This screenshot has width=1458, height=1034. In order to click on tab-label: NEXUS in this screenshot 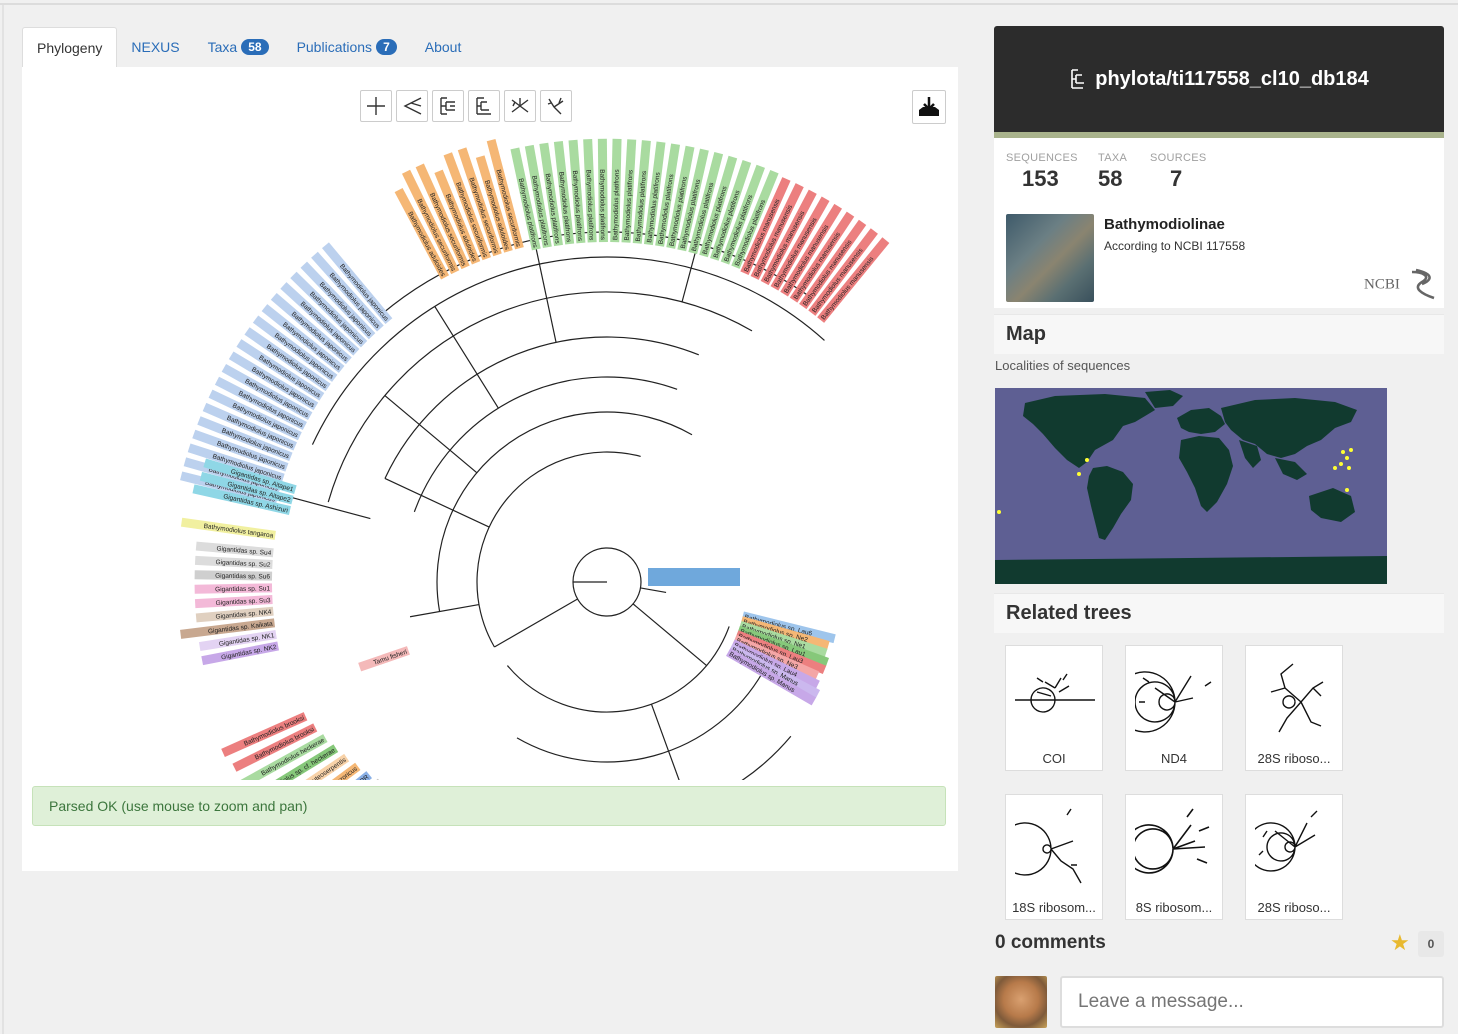, I will do `click(155, 47)`.